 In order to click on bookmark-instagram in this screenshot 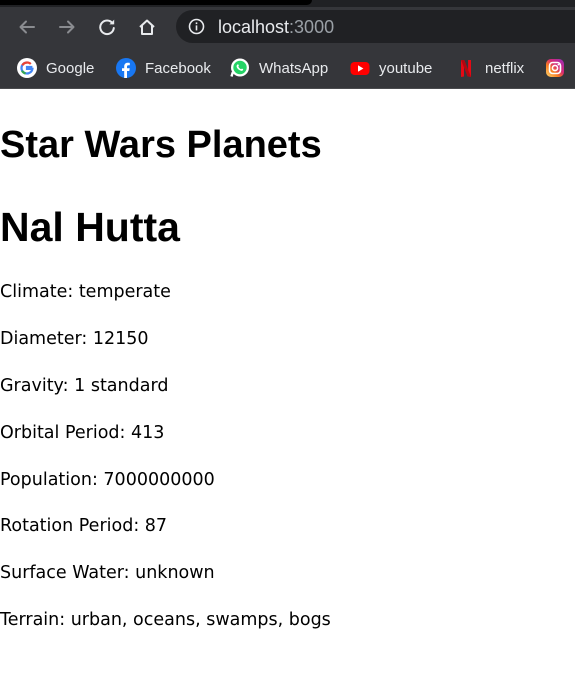, I will do `click(559, 68)`.